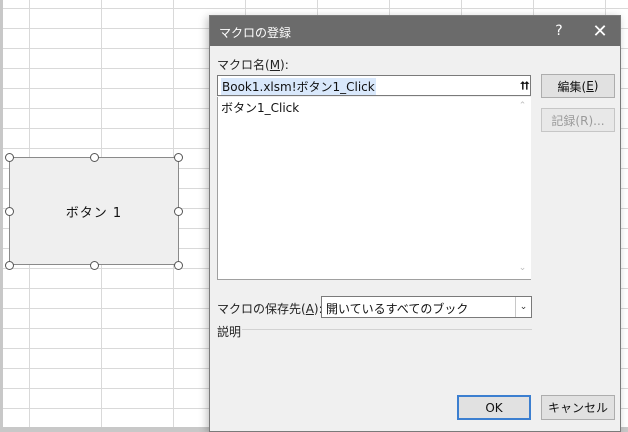 Image resolution: width=628 pixels, height=432 pixels. Describe the element at coordinates (298, 86) in the screenshot. I see `macro-name-value: Book1.xlsm!ボタン1_Click` at that location.